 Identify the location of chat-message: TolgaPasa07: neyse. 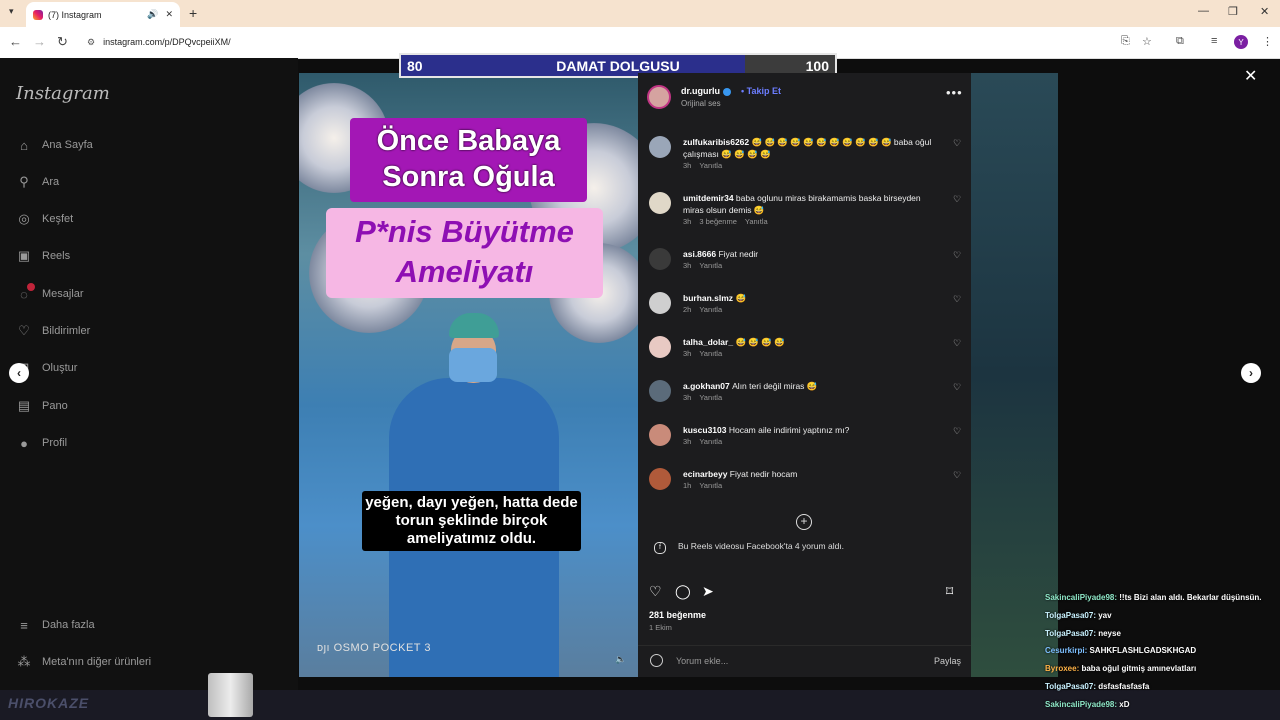
(1162, 634).